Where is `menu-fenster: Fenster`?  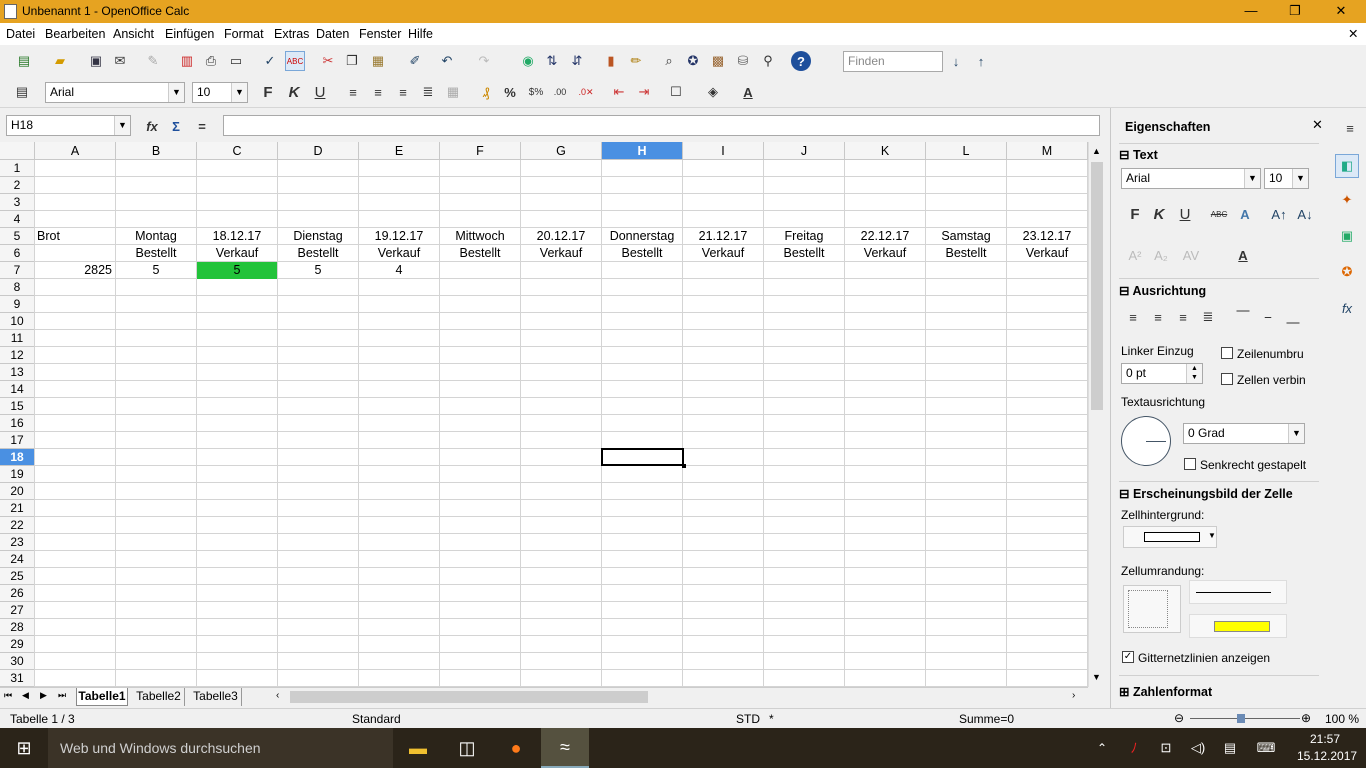
menu-fenster: Fenster is located at coordinates (380, 34).